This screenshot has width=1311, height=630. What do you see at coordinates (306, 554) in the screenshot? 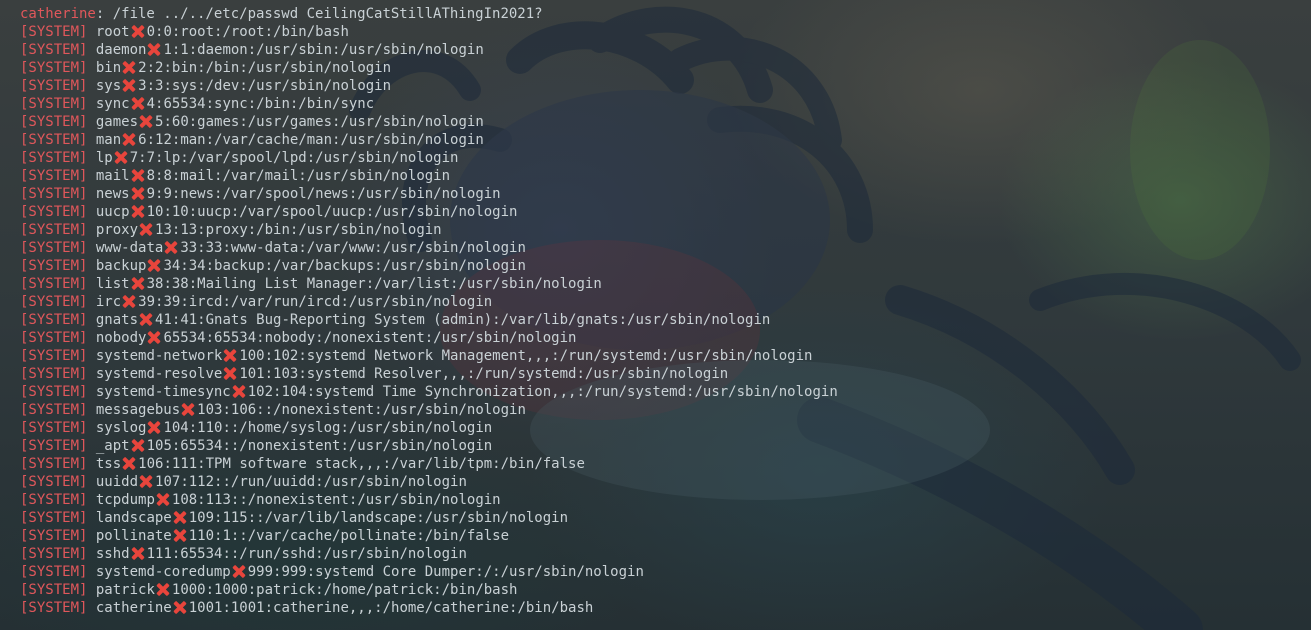
I see `passwd-entry-detail: 111:65534::/run/sshd:/usr/sbin/nologin` at bounding box center [306, 554].